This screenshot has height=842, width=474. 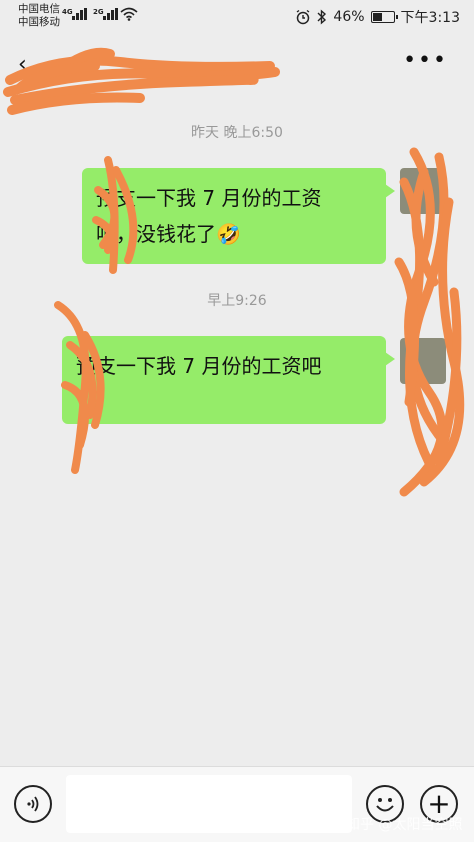 I want to click on timestamp-1: 昨天 晚上6:50, so click(x=237, y=133).